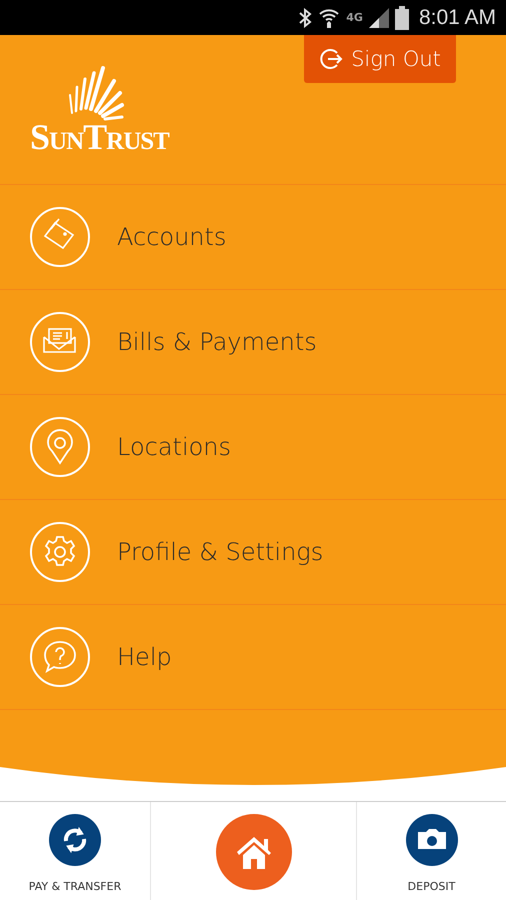  I want to click on sync-icon, so click(75, 840).